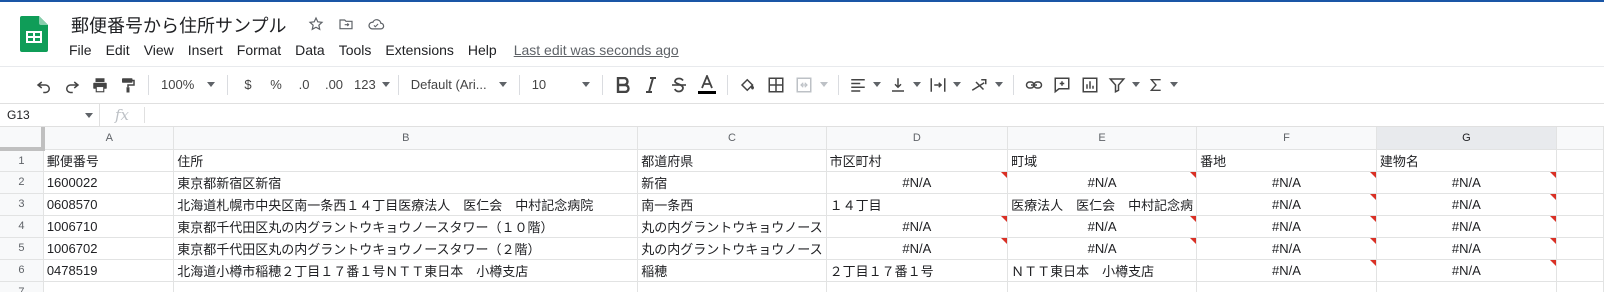 The image size is (1604, 292). What do you see at coordinates (109, 138) in the screenshot?
I see `column-header-a: A` at bounding box center [109, 138].